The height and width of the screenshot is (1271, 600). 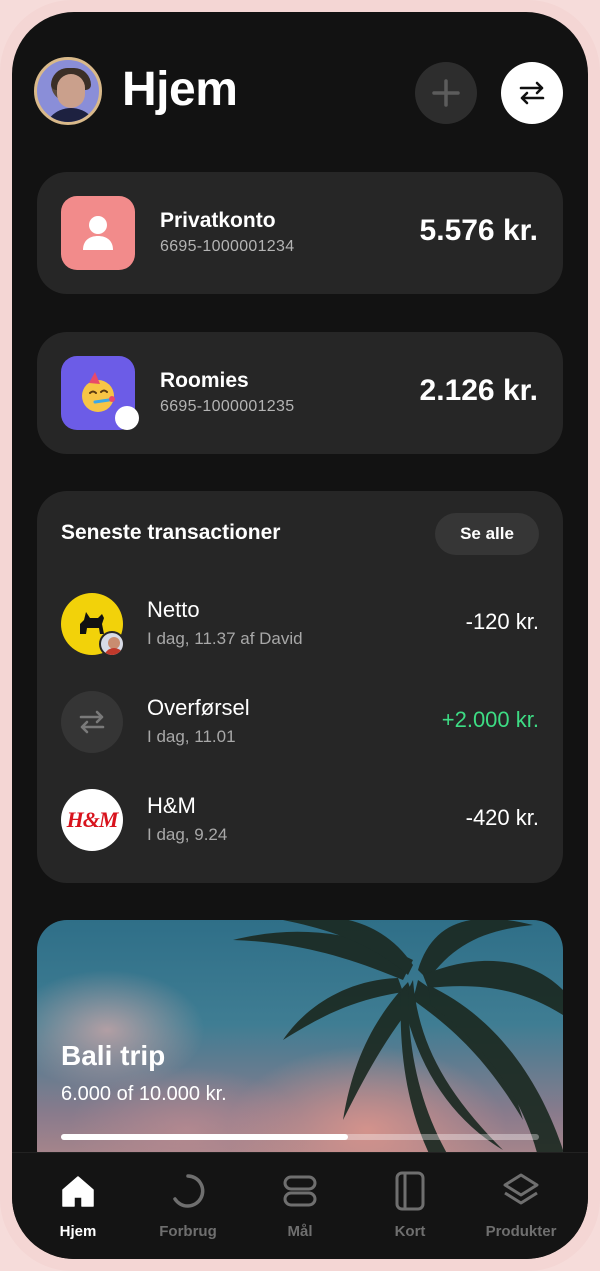 What do you see at coordinates (300, 625) in the screenshot?
I see `transaction-row: Netto I dag, 11.37 af David -120 kr.` at bounding box center [300, 625].